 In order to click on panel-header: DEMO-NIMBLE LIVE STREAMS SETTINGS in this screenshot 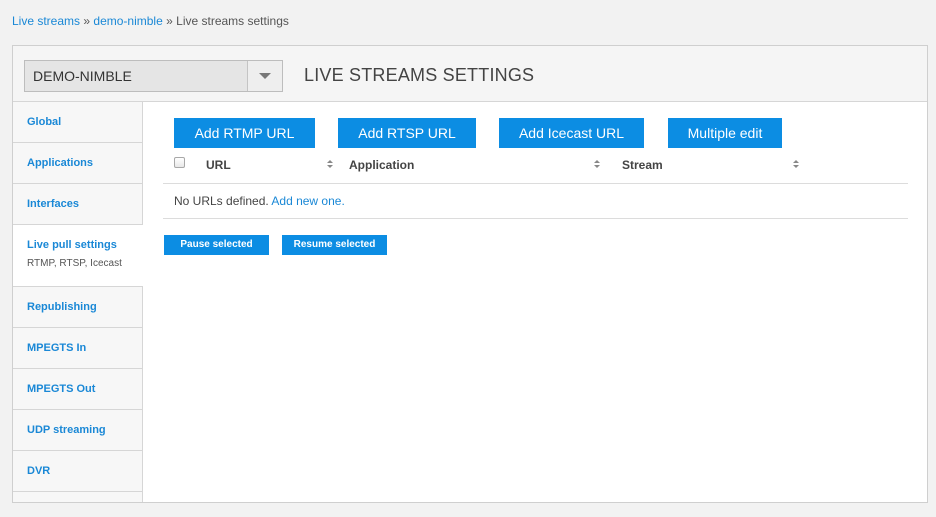, I will do `click(470, 74)`.